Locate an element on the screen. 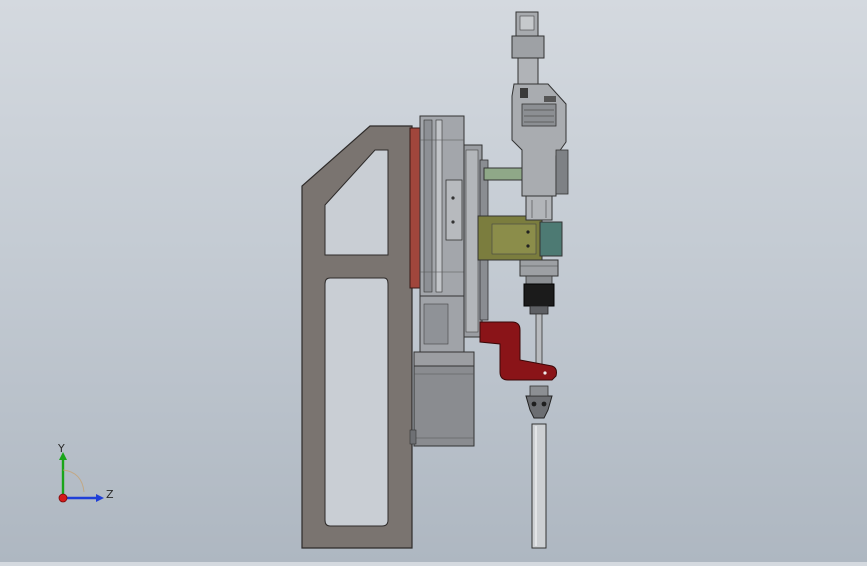 The width and height of the screenshot is (867, 566). nozzle is located at coordinates (539, 402).